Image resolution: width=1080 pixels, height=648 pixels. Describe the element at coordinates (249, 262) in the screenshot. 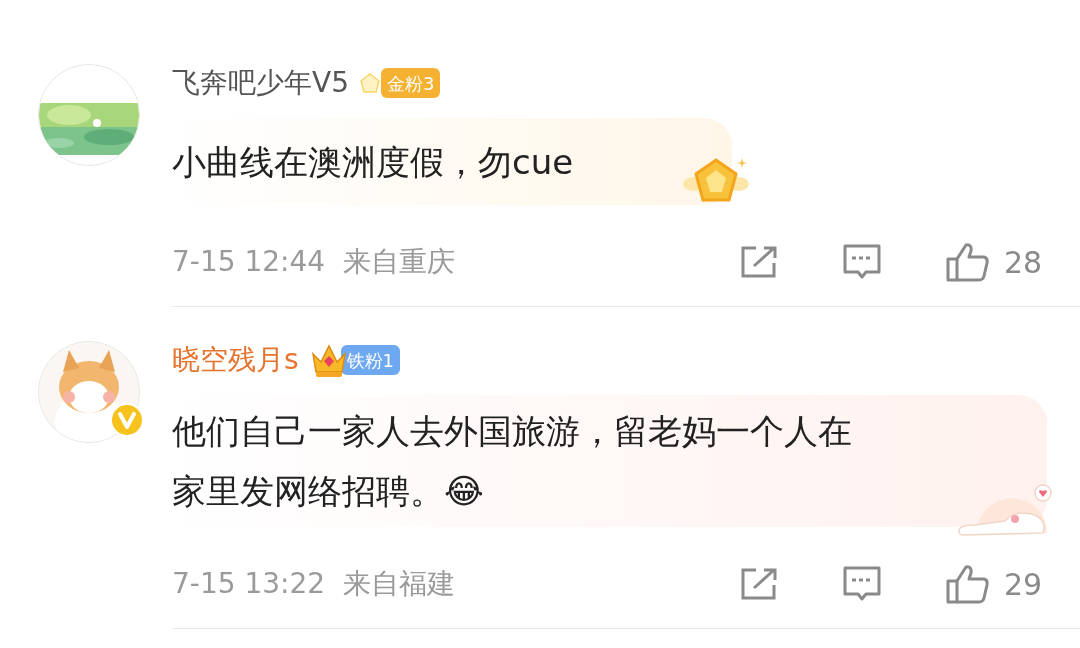

I see `timestamp: 7-15 12:44` at that location.